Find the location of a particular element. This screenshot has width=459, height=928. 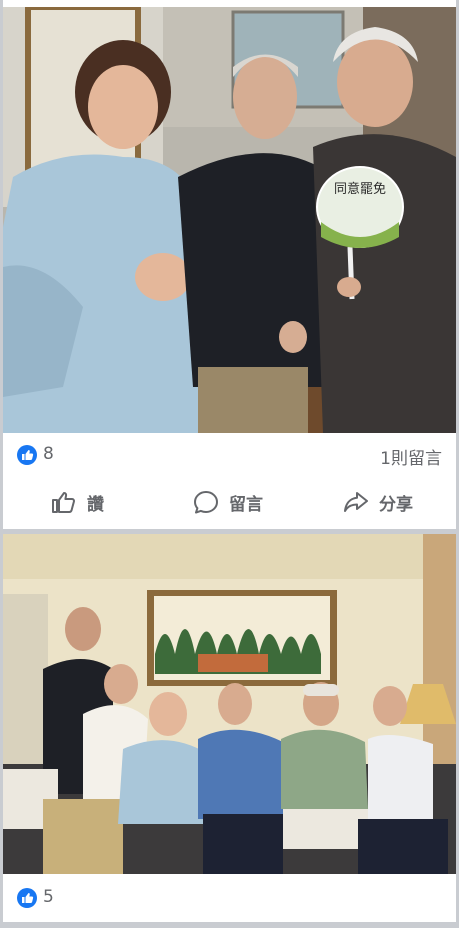

comment-button: 留言 is located at coordinates (228, 502).